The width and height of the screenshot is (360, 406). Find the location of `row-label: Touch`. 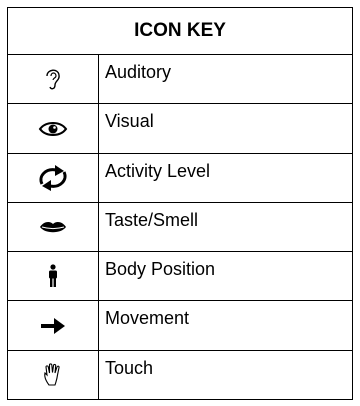

row-label: Touch is located at coordinates (129, 367).